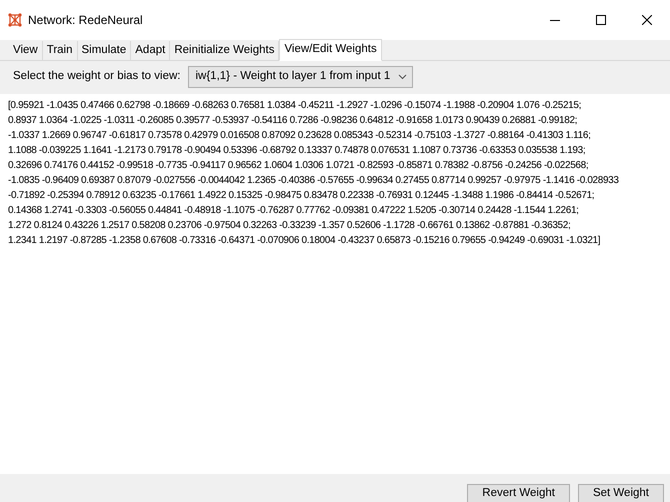 Image resolution: width=670 pixels, height=502 pixels. What do you see at coordinates (301, 196) in the screenshot?
I see `weights-text-line: -0.71892 -0.25394 0.78912 0.63235 -0.17661 1.4922 0.15325 -0.98475 0.83478 0.22338 -0.76931 0.12445 -1.3488 1.1986 -0.84414 -0.52671;` at bounding box center [301, 196].